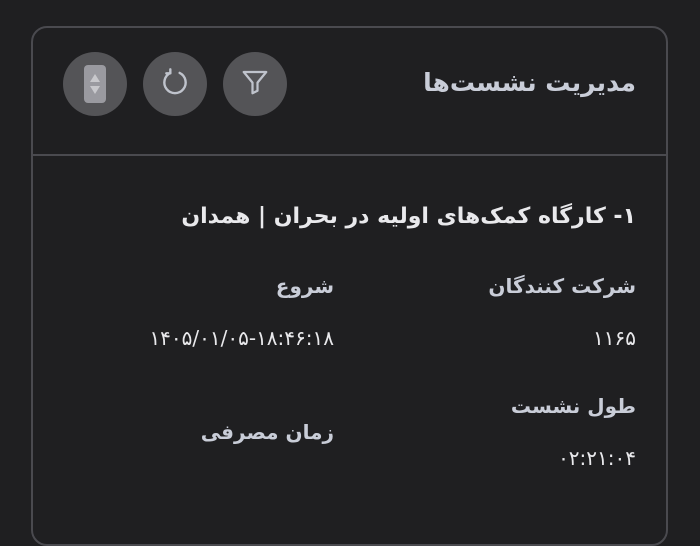 This screenshot has height=546, width=700. I want to click on filter-icon, so click(255, 84).